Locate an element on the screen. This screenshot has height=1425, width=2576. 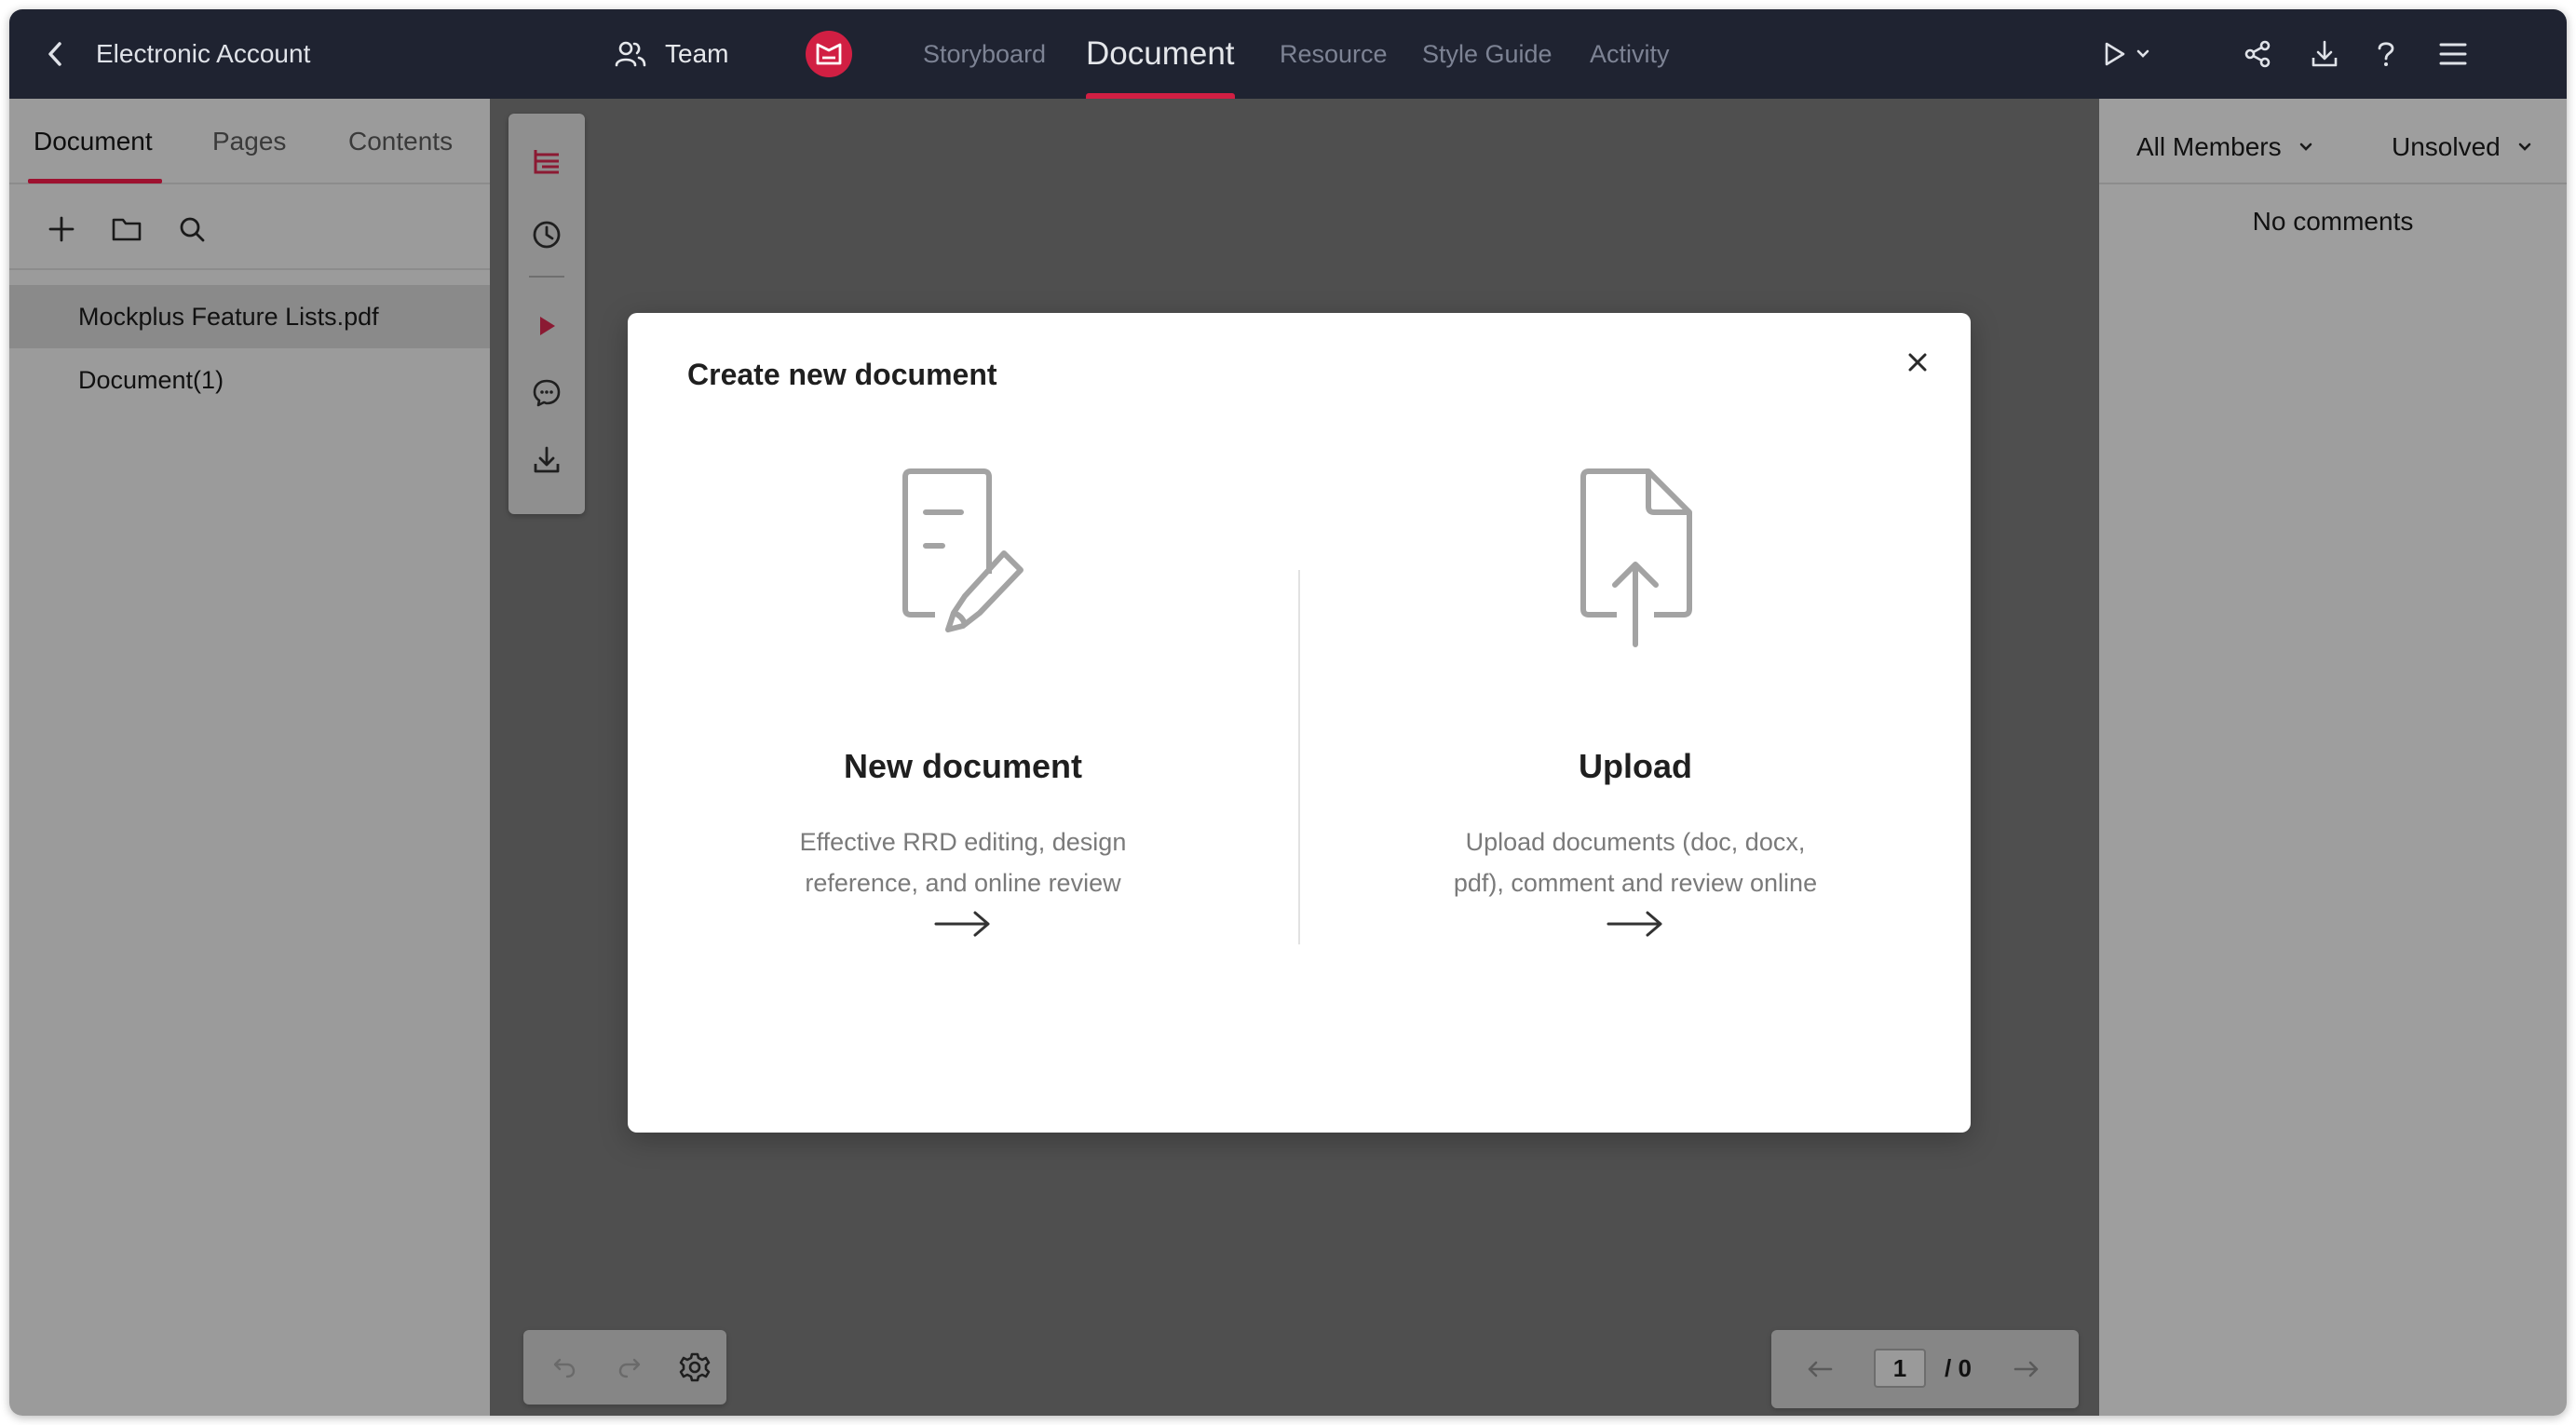
file-item-1: Document(1) is located at coordinates (249, 380).